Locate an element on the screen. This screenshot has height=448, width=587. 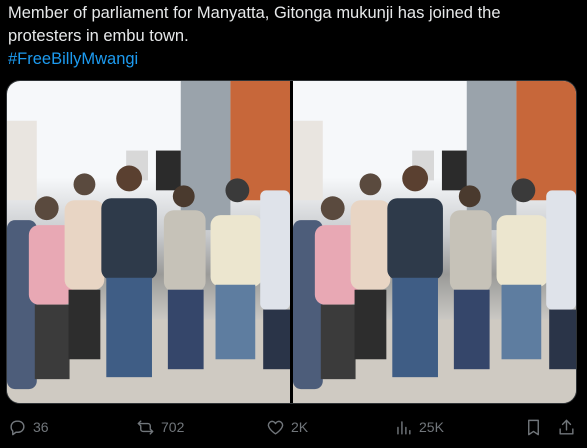
views-button: 25K is located at coordinates (419, 427).